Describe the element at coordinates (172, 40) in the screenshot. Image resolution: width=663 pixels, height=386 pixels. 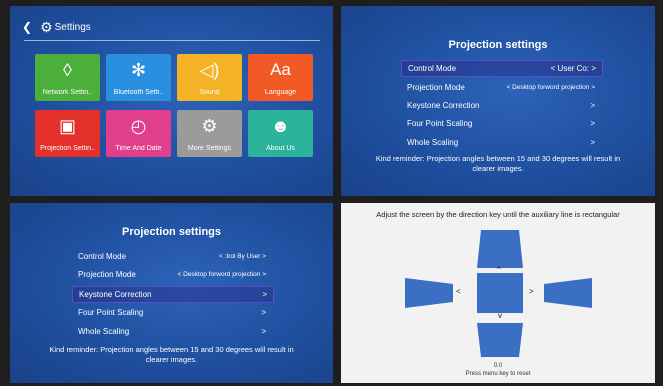
I see `header-divider` at that location.